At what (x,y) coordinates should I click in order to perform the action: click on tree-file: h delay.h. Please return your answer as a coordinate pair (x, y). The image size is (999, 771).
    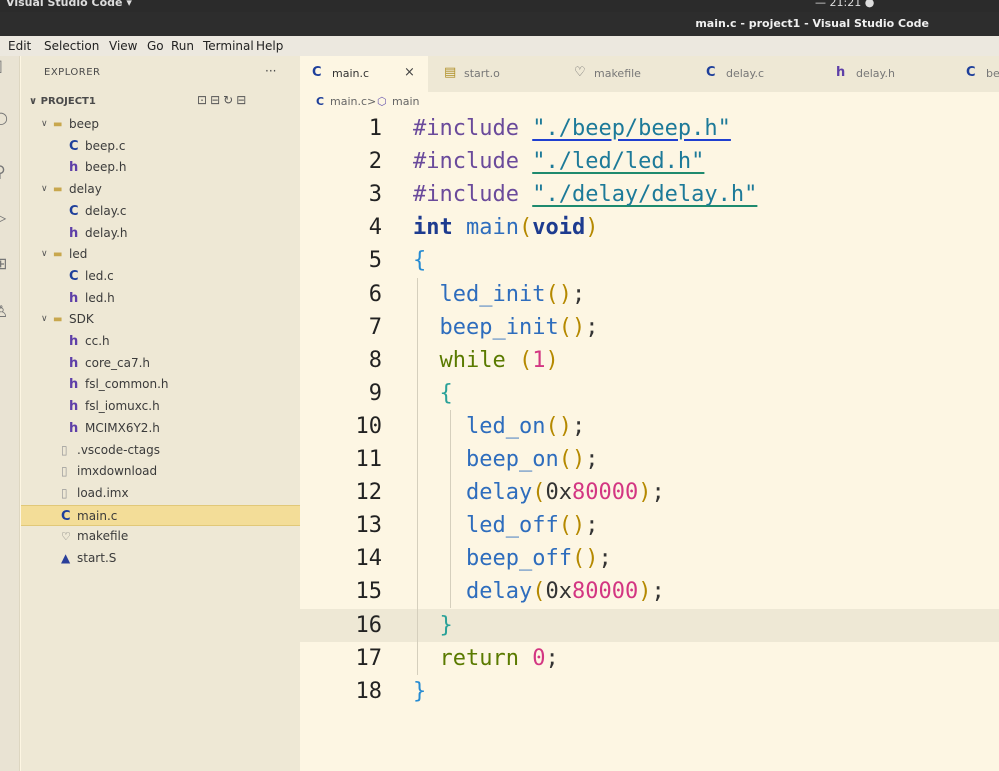
    Looking at the image, I should click on (160, 233).